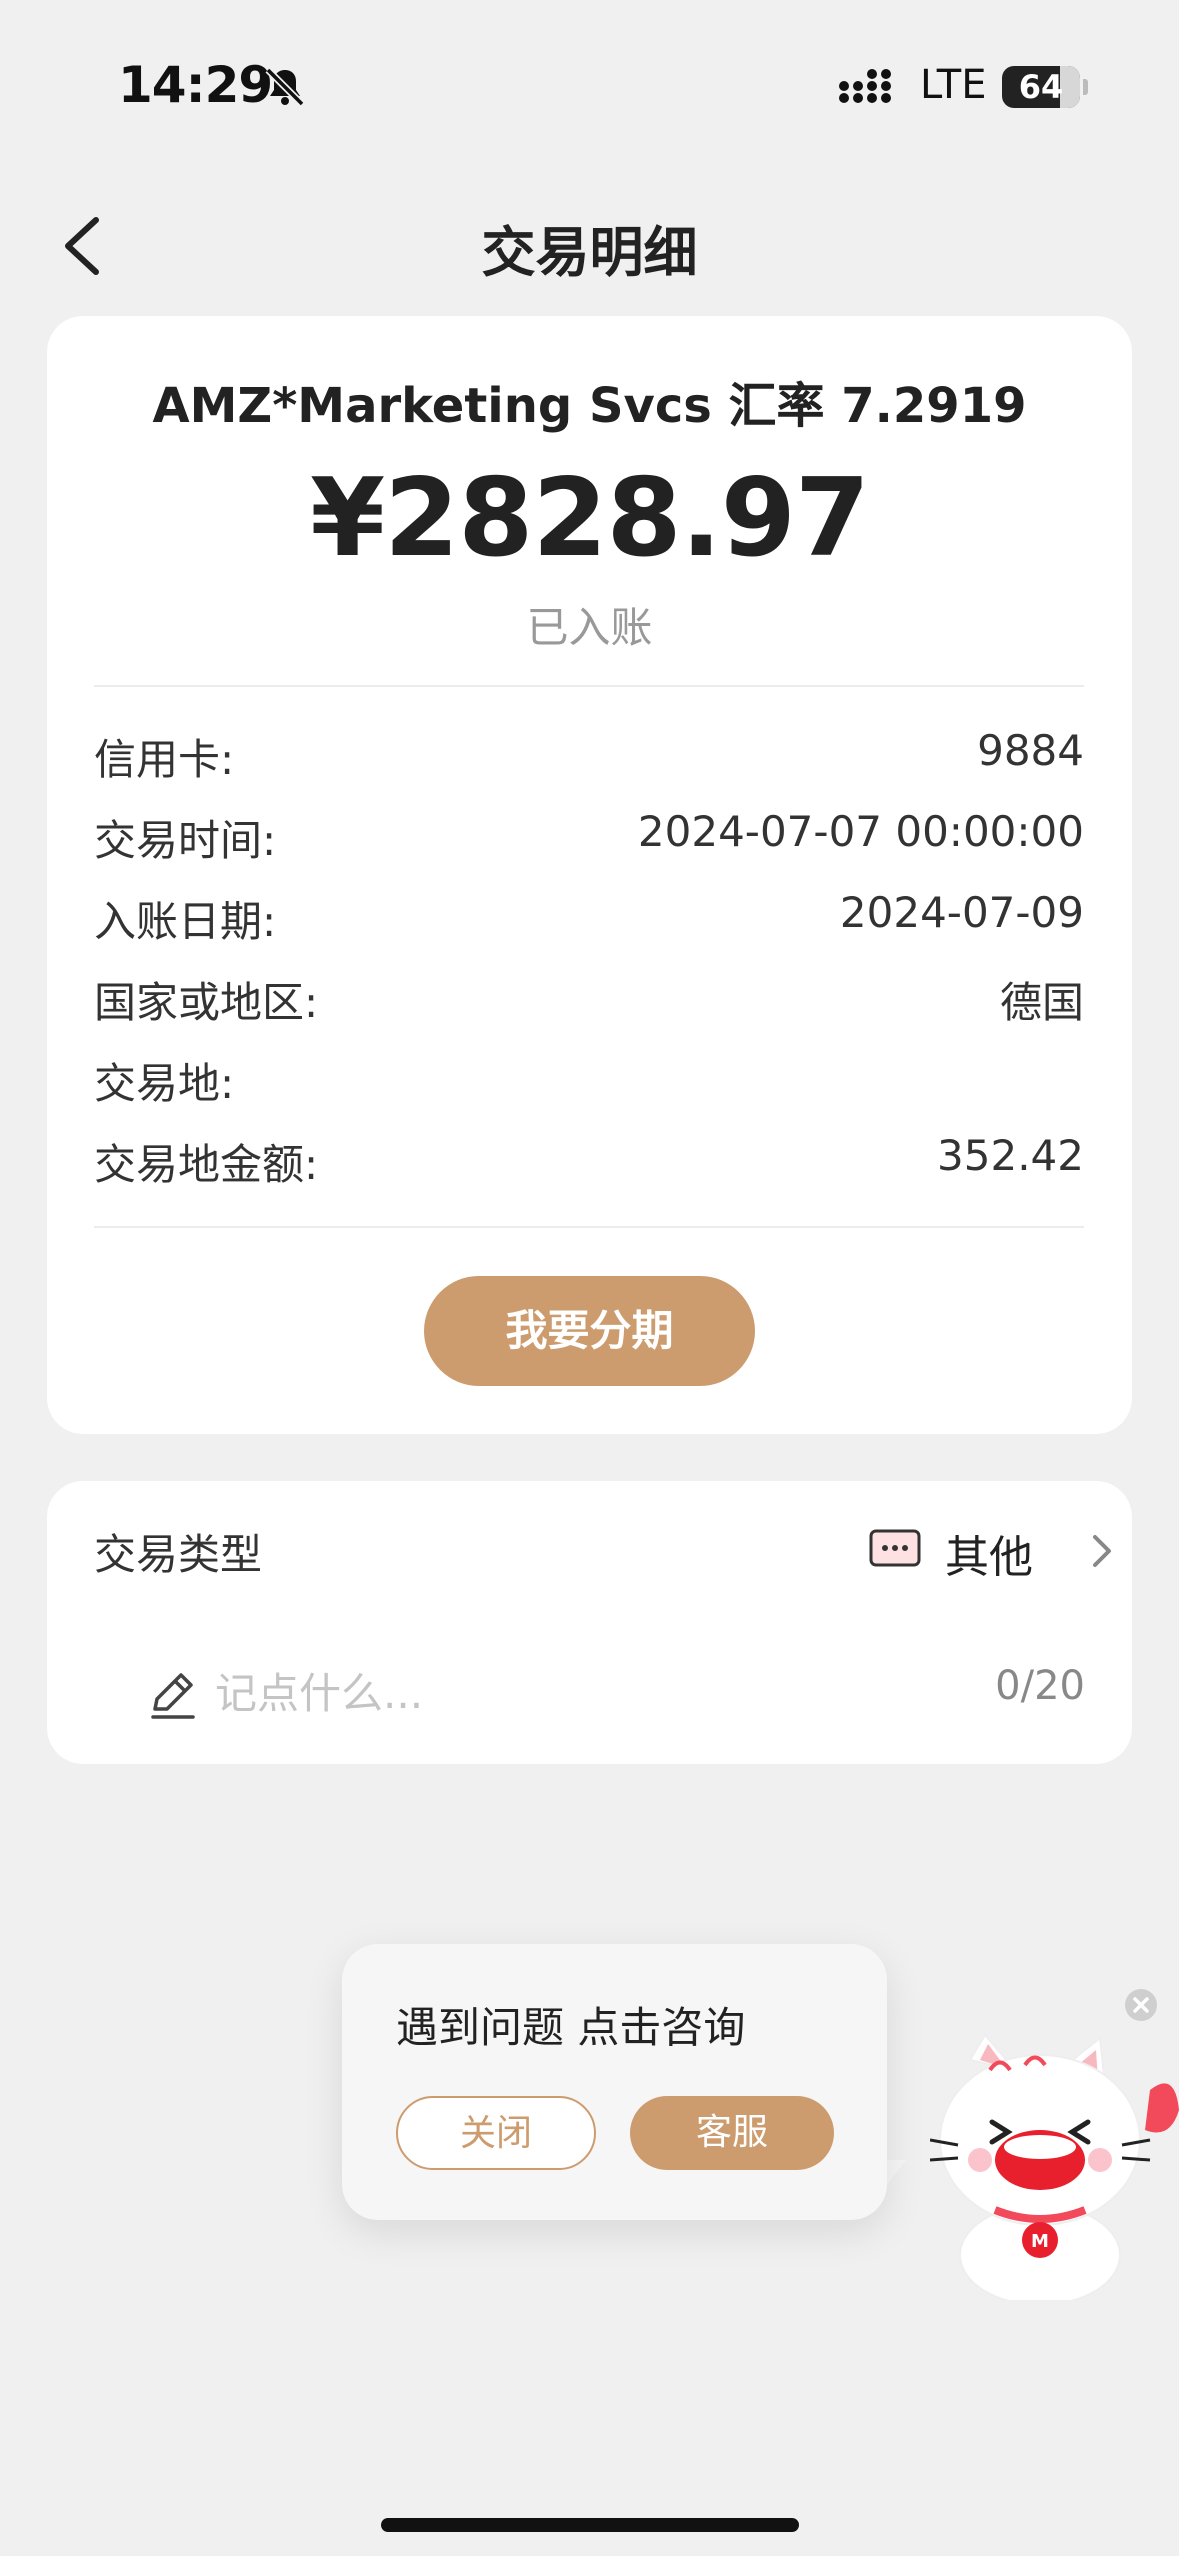  I want to click on status-time: 14:29, so click(195, 85).